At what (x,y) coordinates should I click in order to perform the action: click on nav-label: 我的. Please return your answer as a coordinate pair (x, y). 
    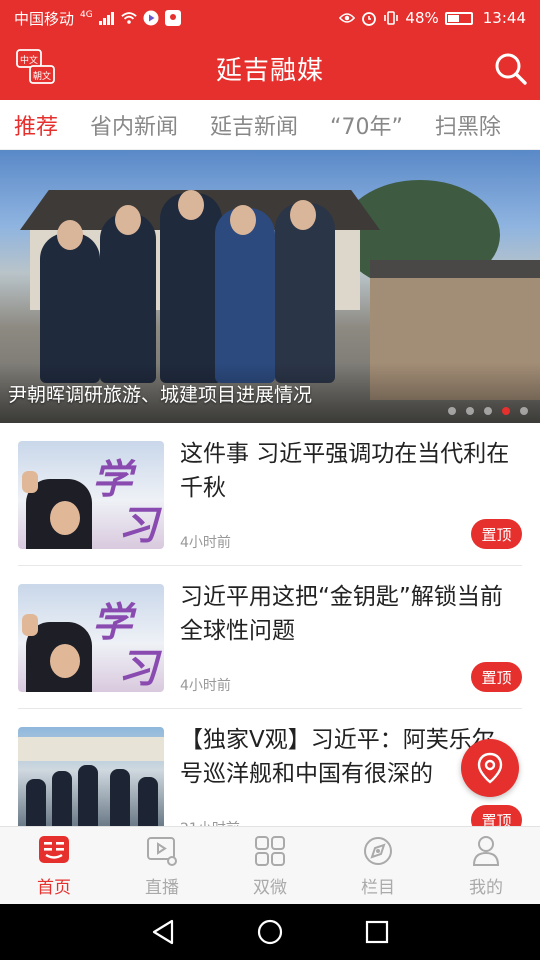
    Looking at the image, I should click on (486, 888).